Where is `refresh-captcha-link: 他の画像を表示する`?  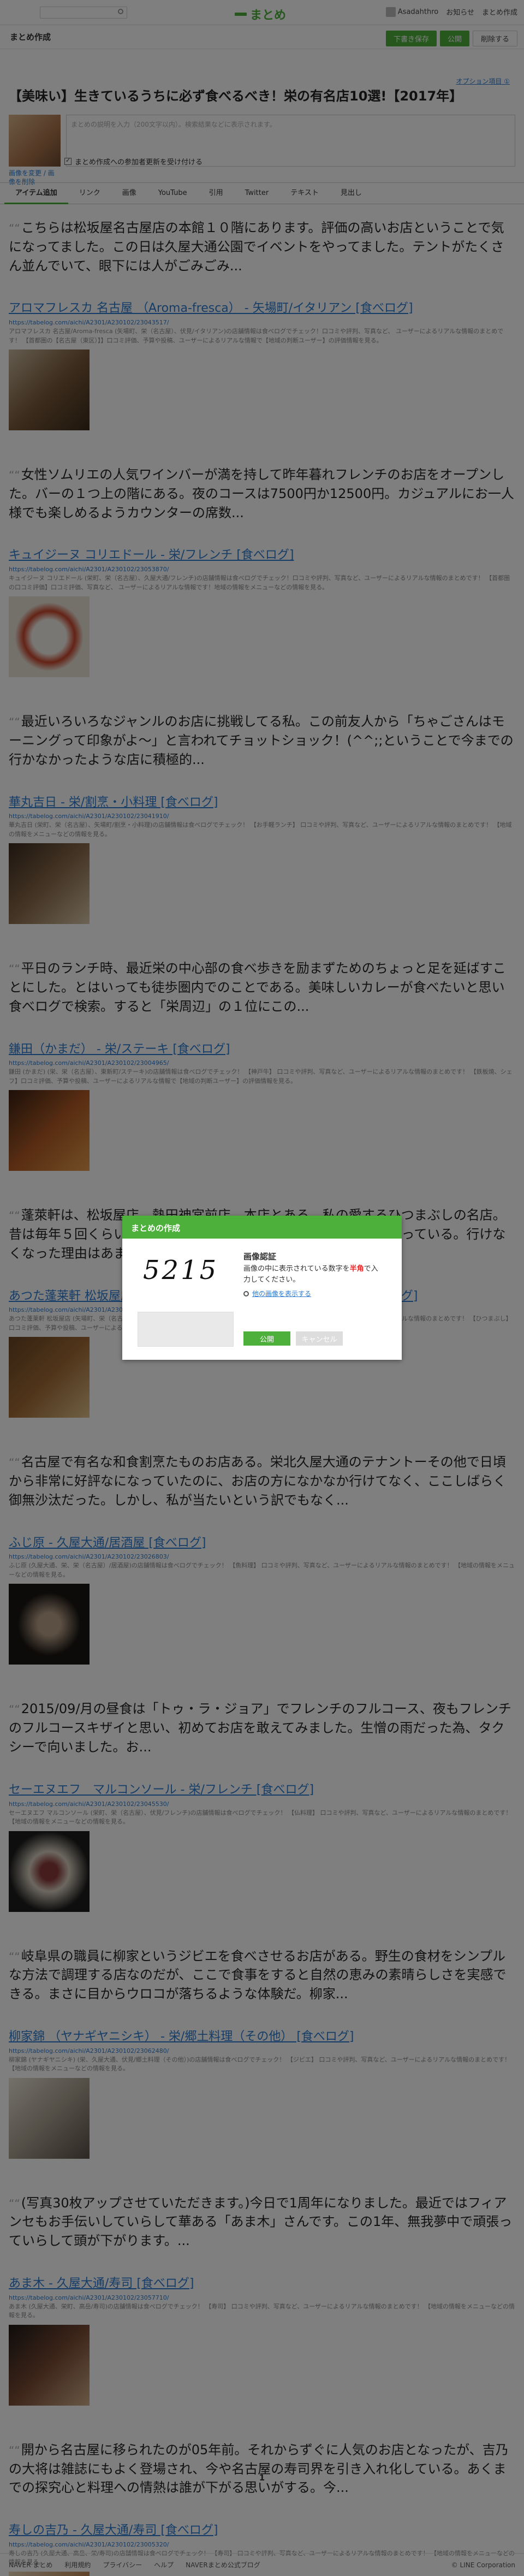
refresh-captcha-link: 他の画像を表示する is located at coordinates (277, 1293).